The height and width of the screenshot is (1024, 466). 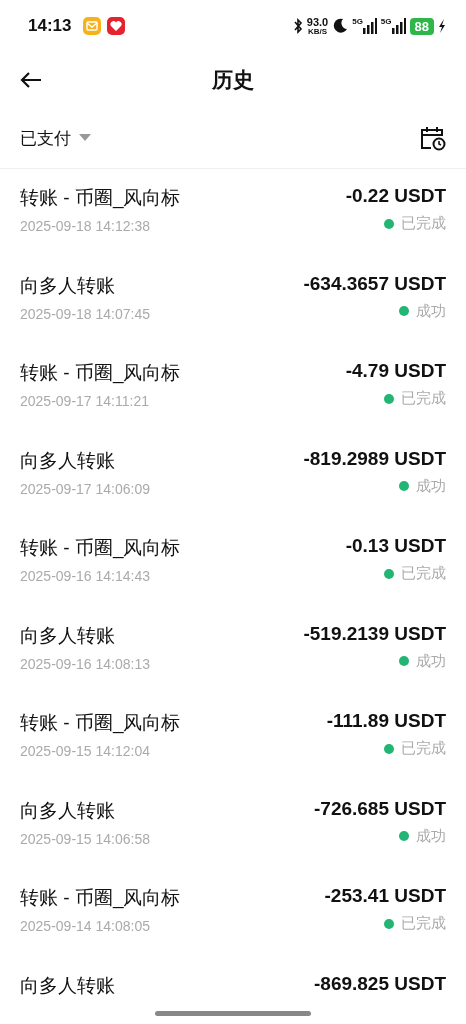 I want to click on battery-level: 88, so click(x=421, y=26).